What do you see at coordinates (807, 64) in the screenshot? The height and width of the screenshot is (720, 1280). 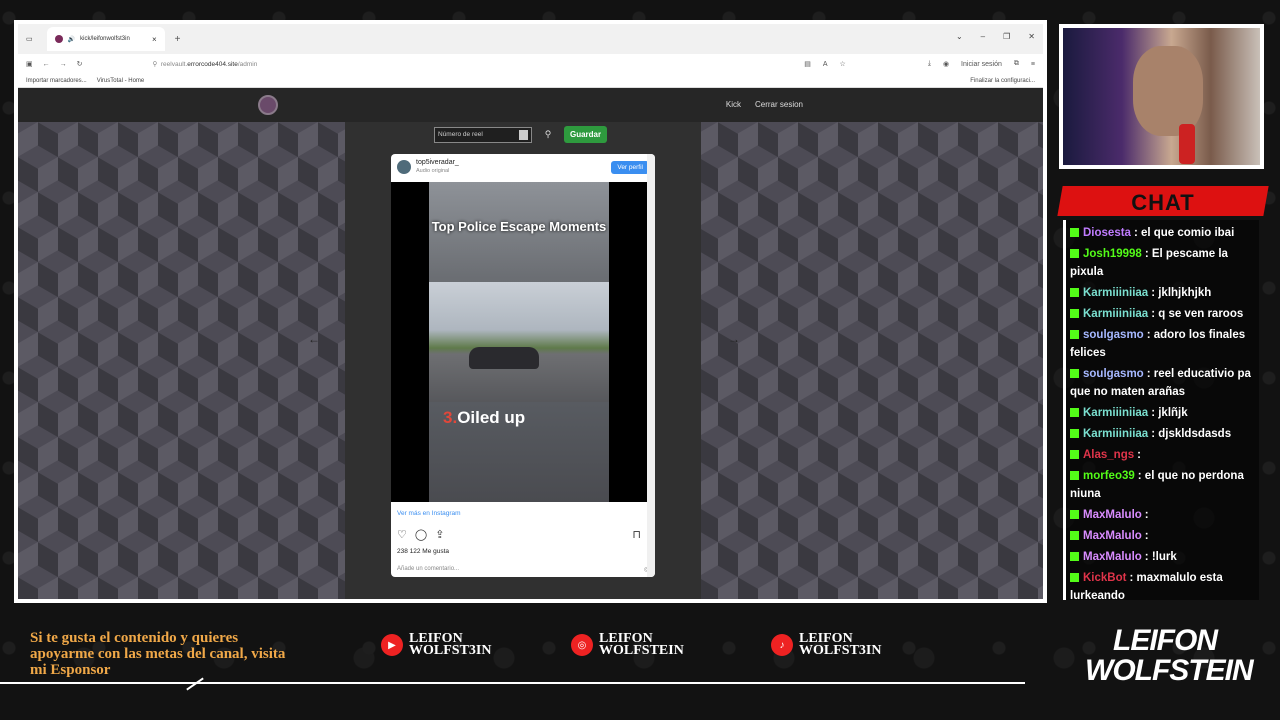 I see `reader-icon: ▤` at bounding box center [807, 64].